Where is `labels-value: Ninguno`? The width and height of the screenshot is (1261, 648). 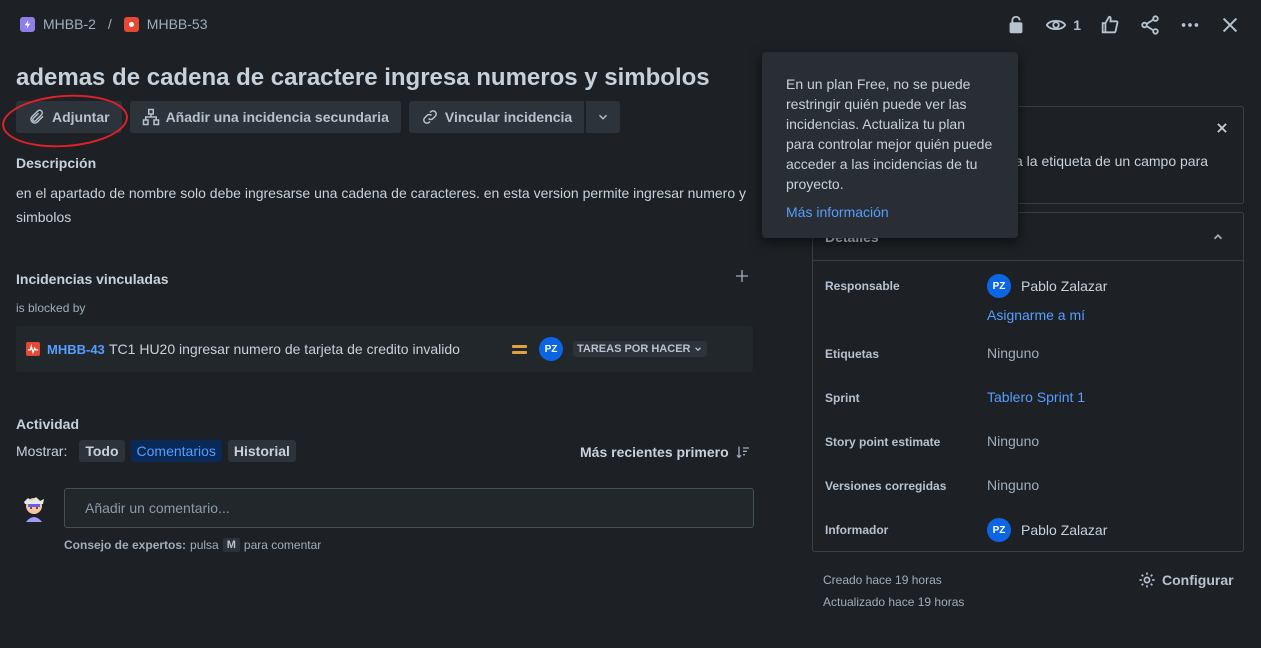 labels-value: Ninguno is located at coordinates (1013, 353).